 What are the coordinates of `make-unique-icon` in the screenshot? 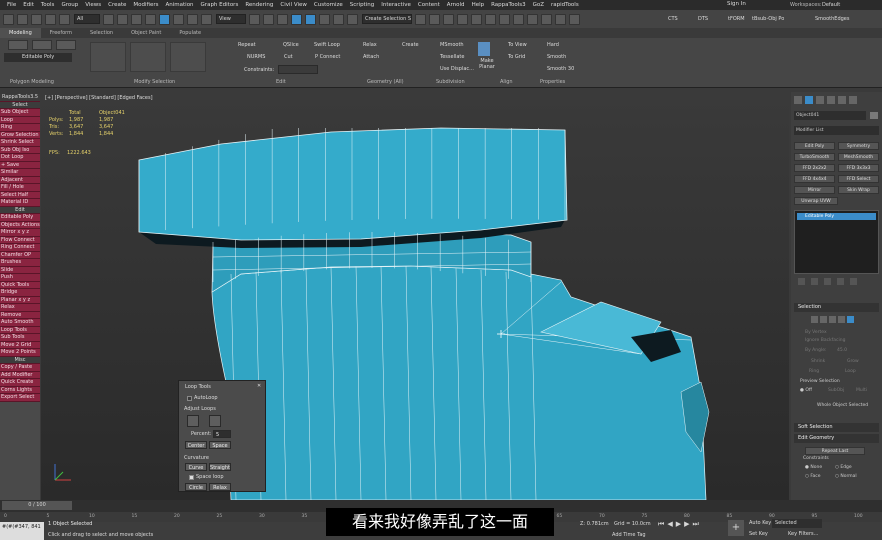 It's located at (827, 281).